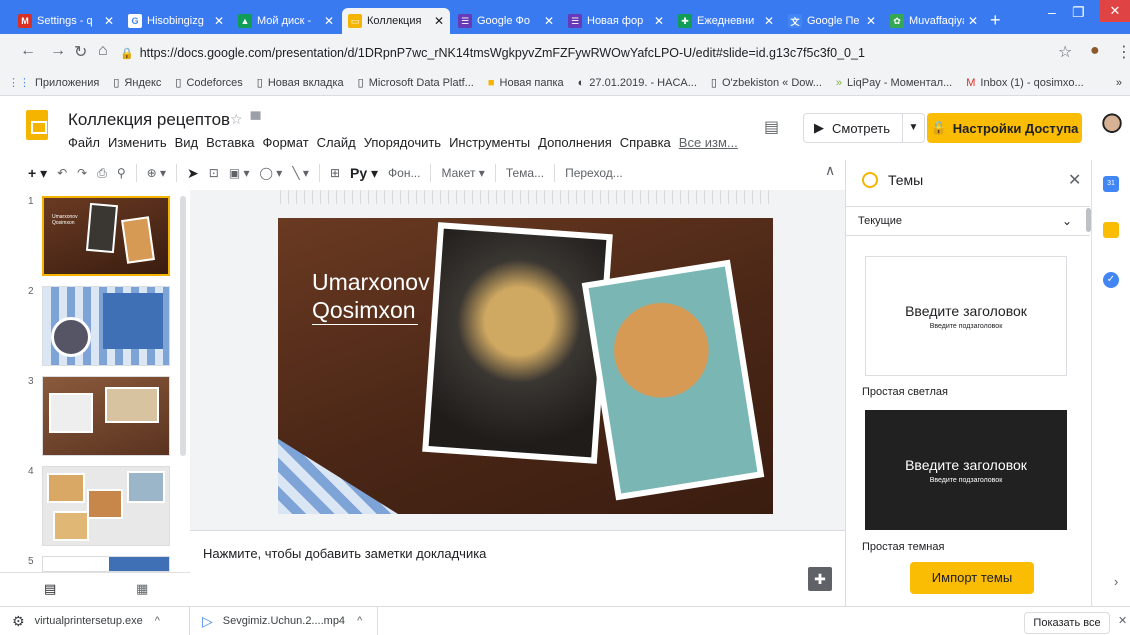 Image resolution: width=1130 pixels, height=635 pixels. I want to click on redo-icon: ↷, so click(82, 173).